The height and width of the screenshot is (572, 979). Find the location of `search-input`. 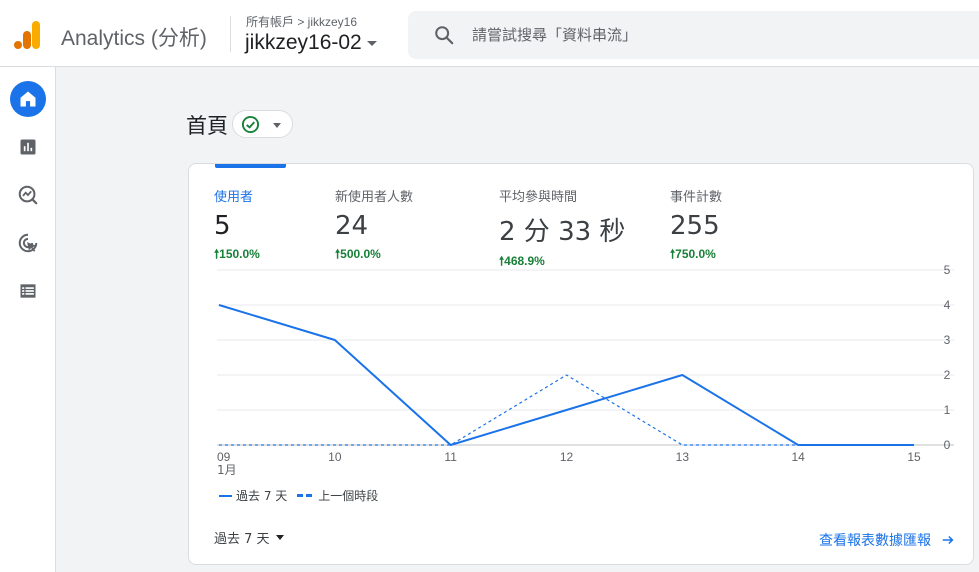

search-input is located at coordinates (712, 35).